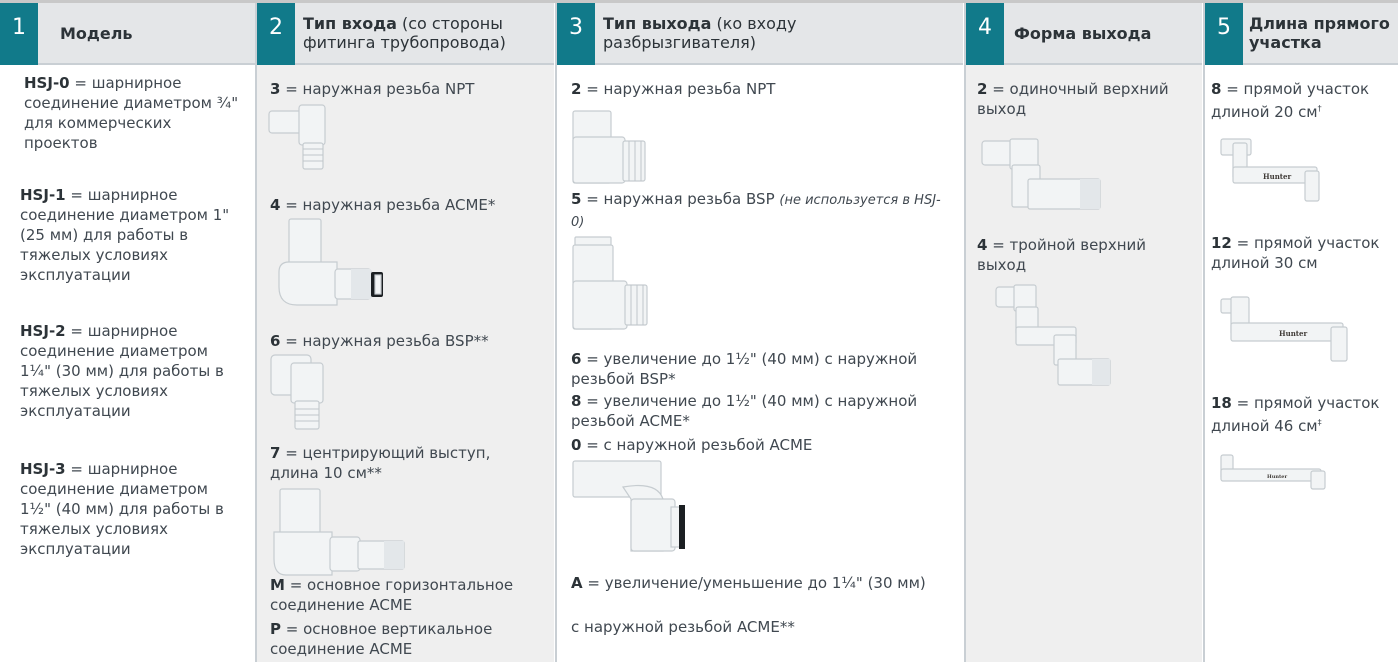 This screenshot has height=662, width=1398. What do you see at coordinates (673, 89) in the screenshot?
I see `outlet-item: 2 = наружная резьба NPT` at bounding box center [673, 89].